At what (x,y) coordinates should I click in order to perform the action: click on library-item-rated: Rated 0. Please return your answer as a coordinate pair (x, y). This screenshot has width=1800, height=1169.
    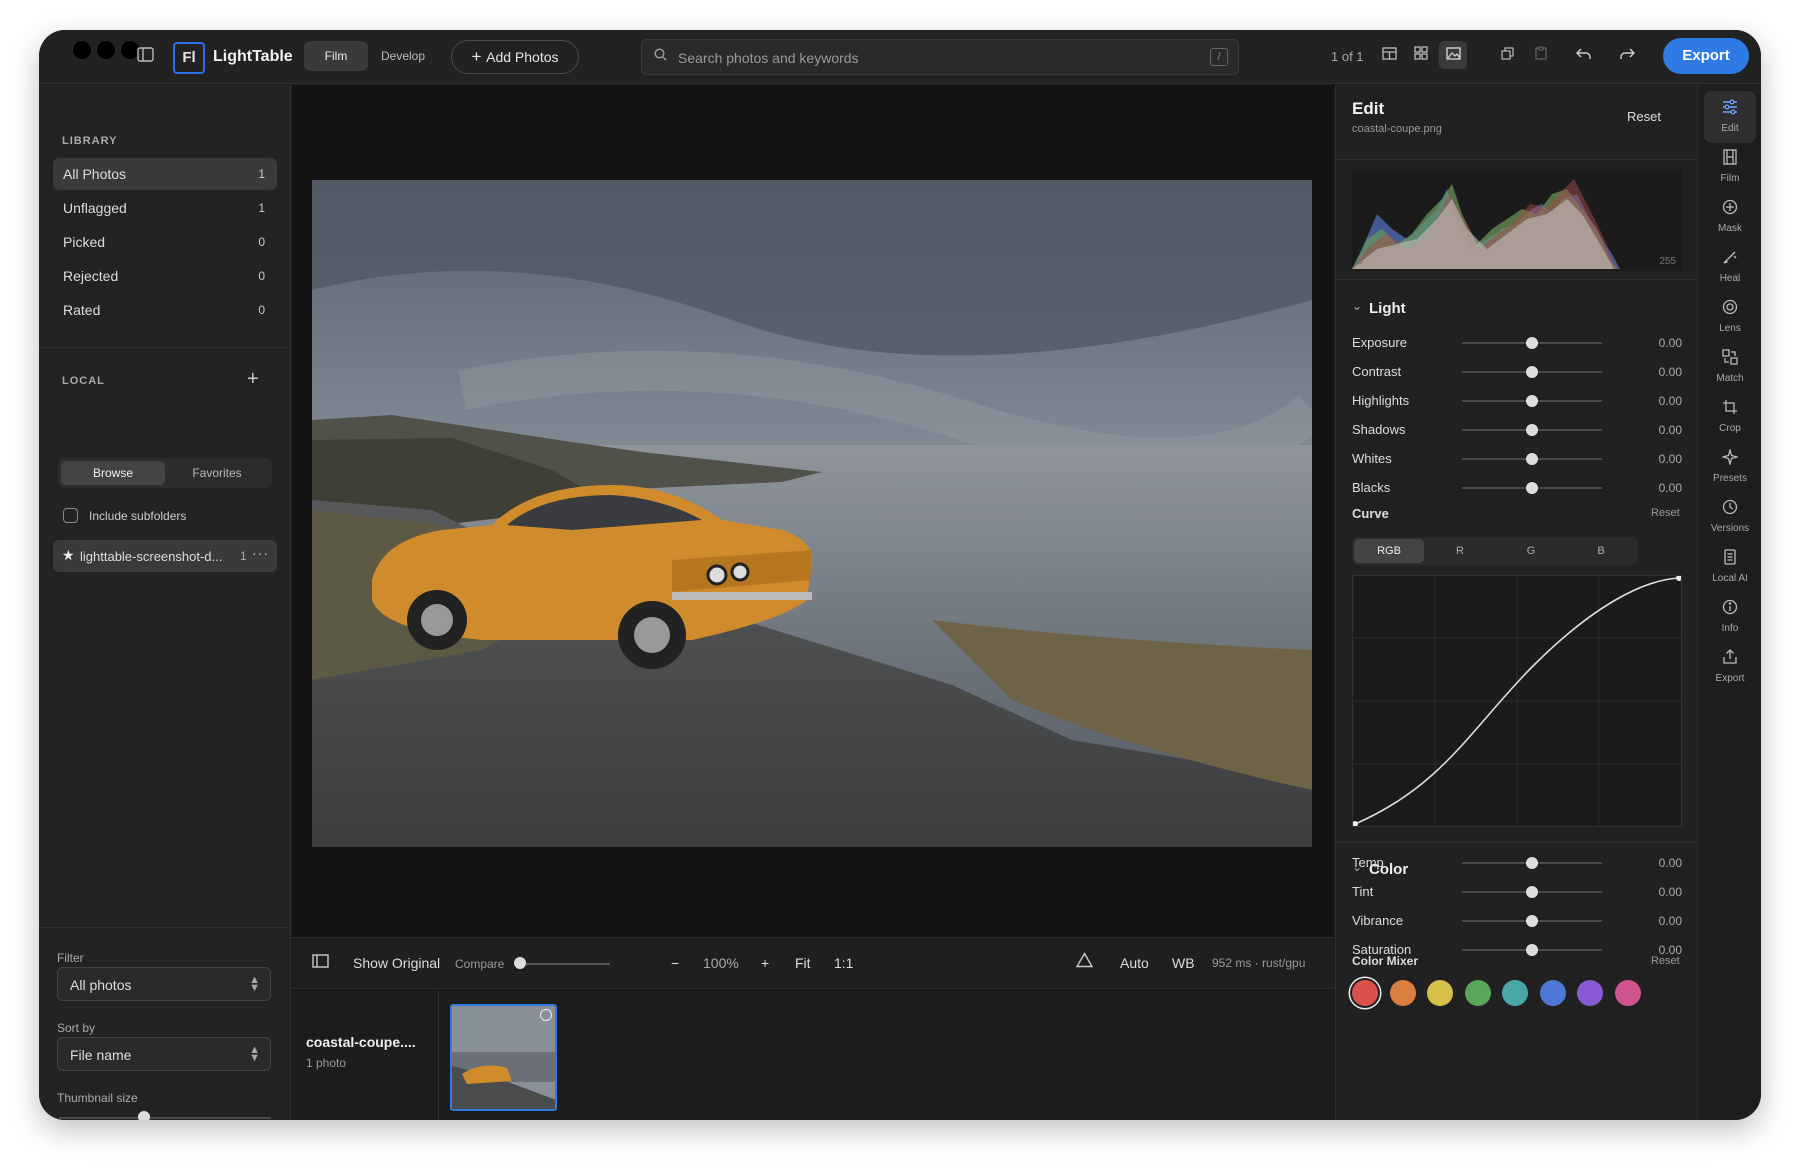
    Looking at the image, I should click on (165, 310).